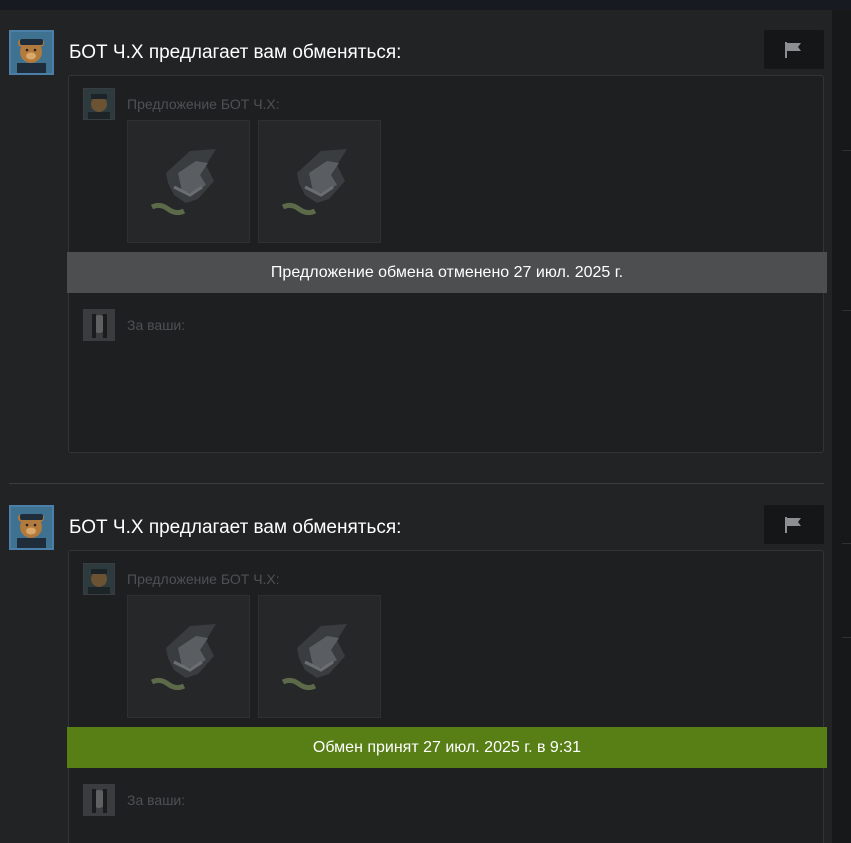  What do you see at coordinates (425, 5) in the screenshot?
I see `top-bar` at bounding box center [425, 5].